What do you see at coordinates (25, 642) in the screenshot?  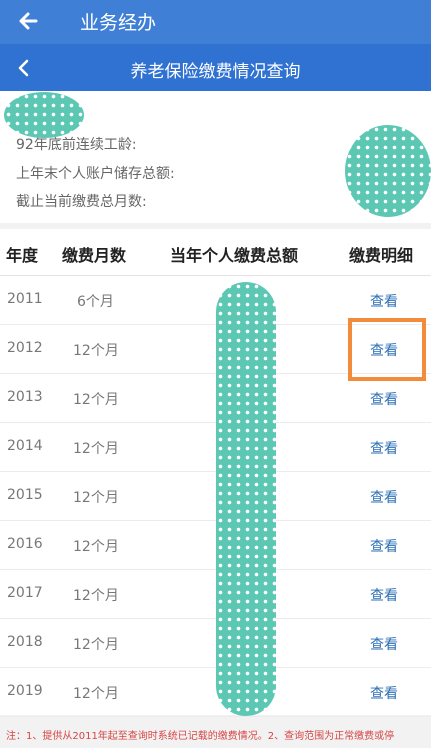 I see `year-cell: 2018` at bounding box center [25, 642].